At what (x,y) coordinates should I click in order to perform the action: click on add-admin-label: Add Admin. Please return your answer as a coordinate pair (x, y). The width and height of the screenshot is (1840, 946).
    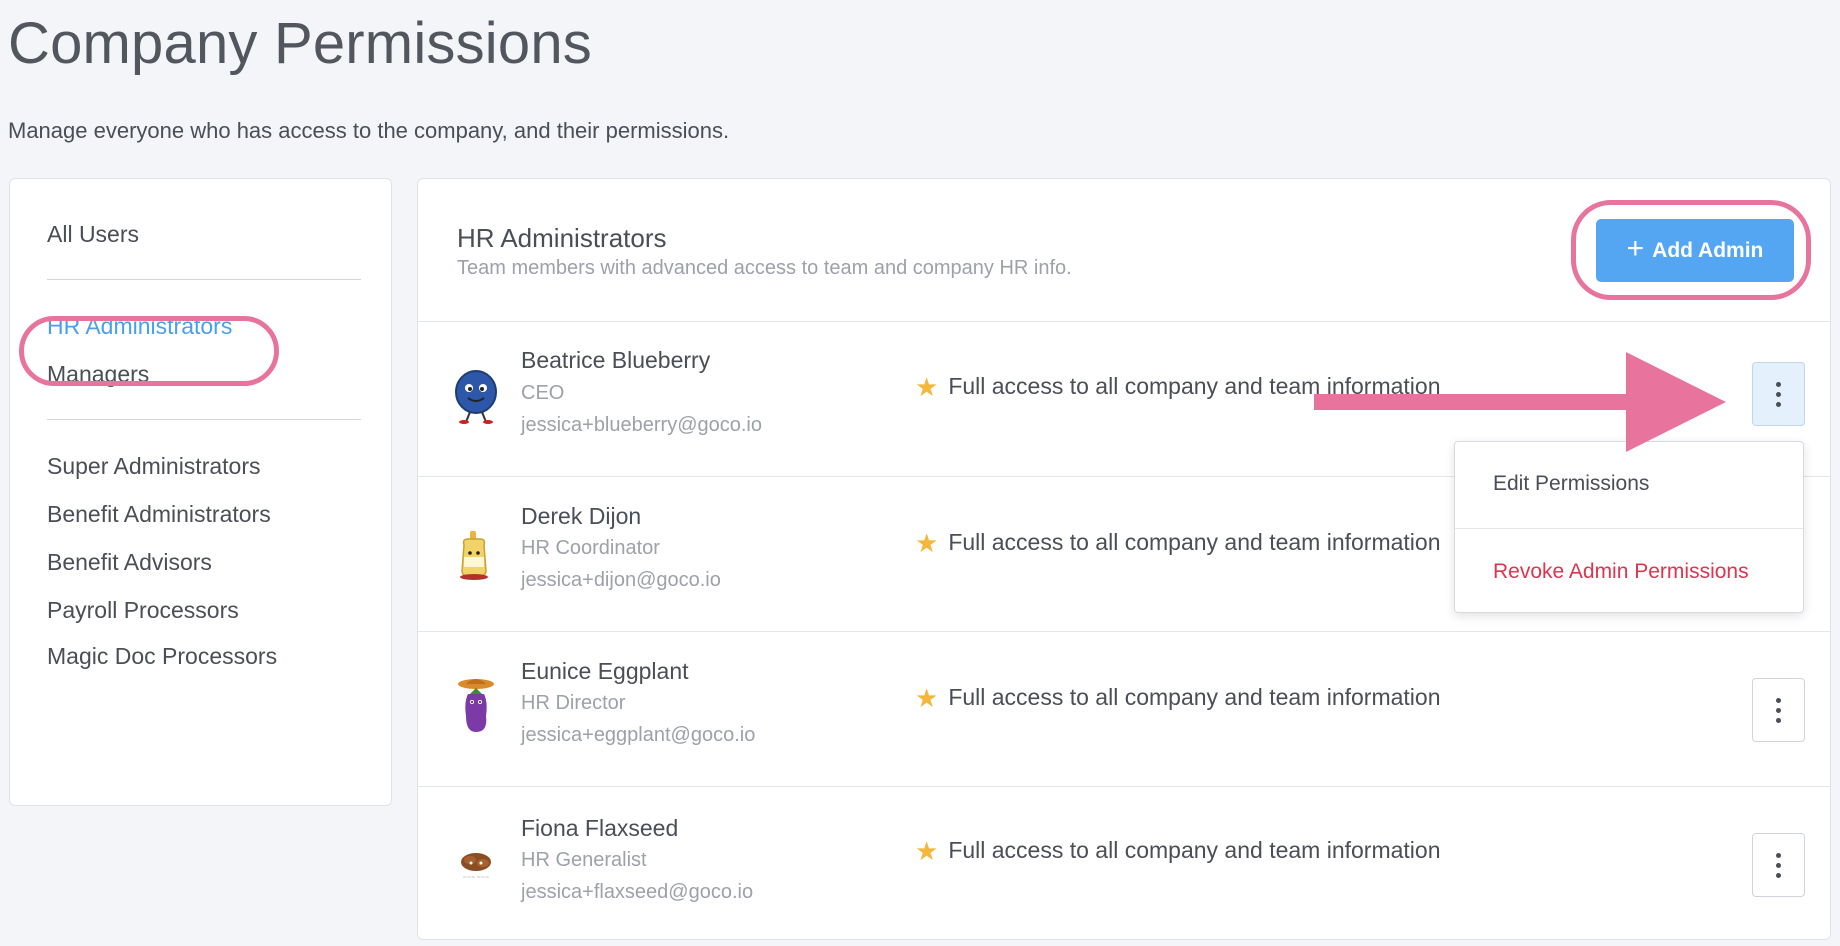
    Looking at the image, I should click on (1708, 250).